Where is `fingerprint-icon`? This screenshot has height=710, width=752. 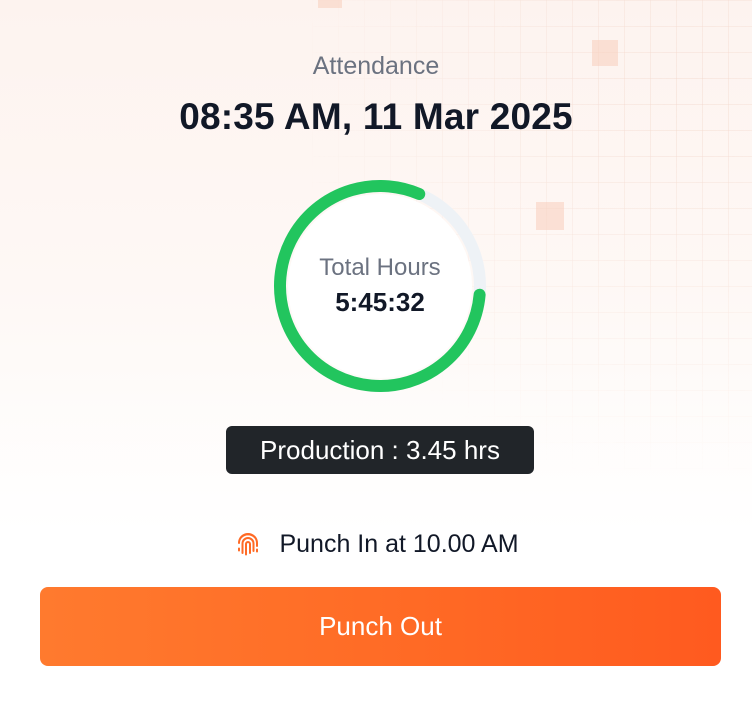
fingerprint-icon is located at coordinates (248, 544).